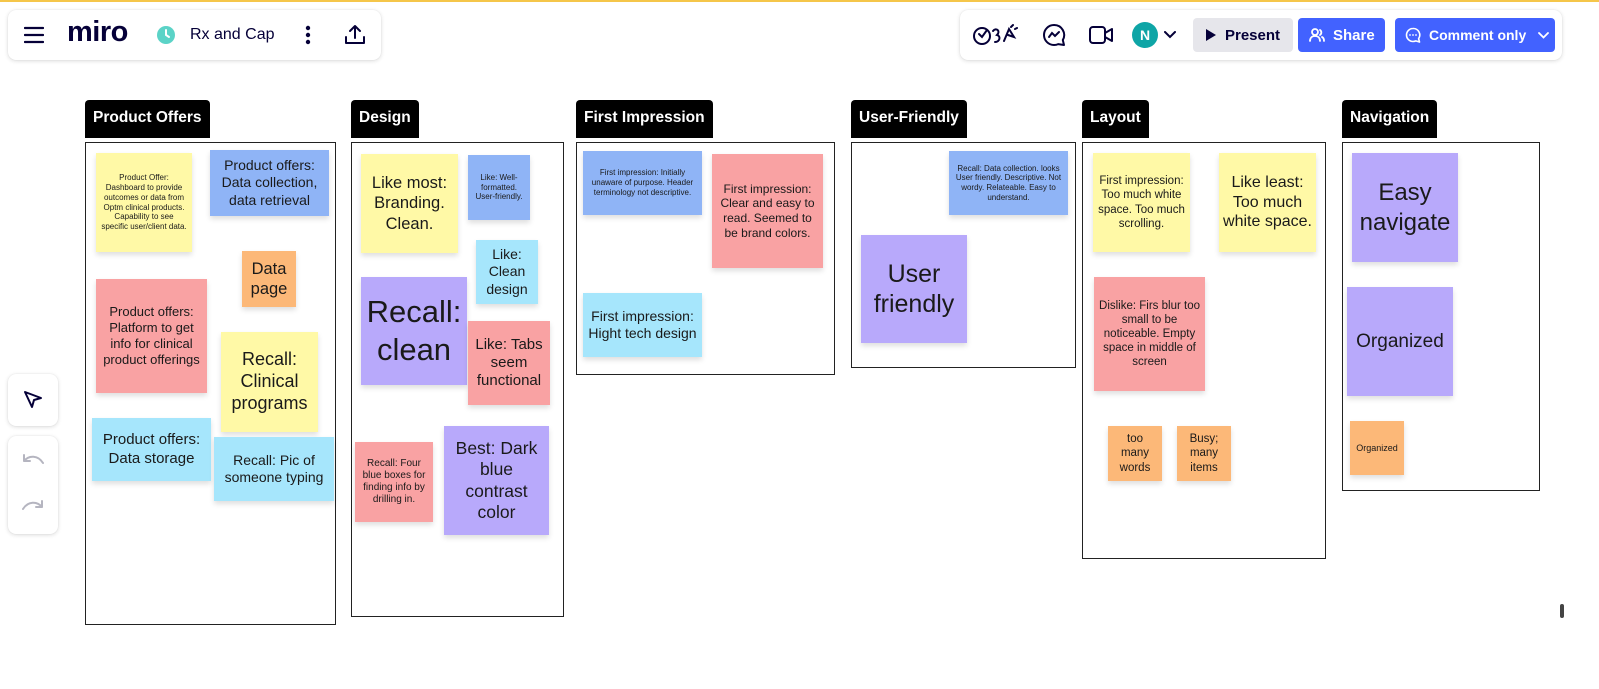 This screenshot has width=1599, height=689. Describe the element at coordinates (499, 187) in the screenshot. I see `sticky-note: Like: Well-formatted. User-friendly.` at that location.